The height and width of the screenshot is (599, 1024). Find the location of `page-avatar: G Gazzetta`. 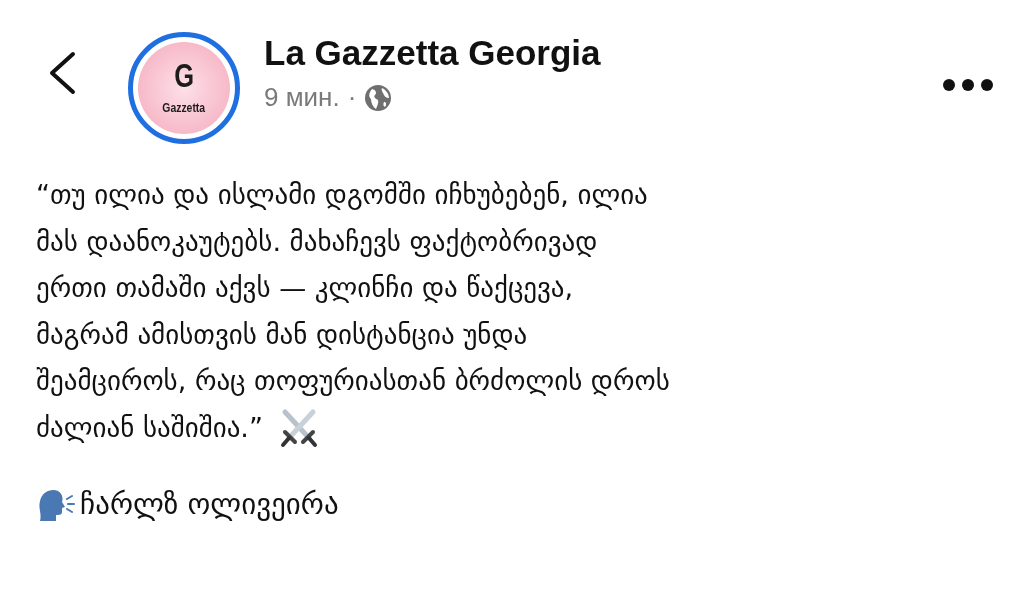

page-avatar: G Gazzetta is located at coordinates (184, 88).